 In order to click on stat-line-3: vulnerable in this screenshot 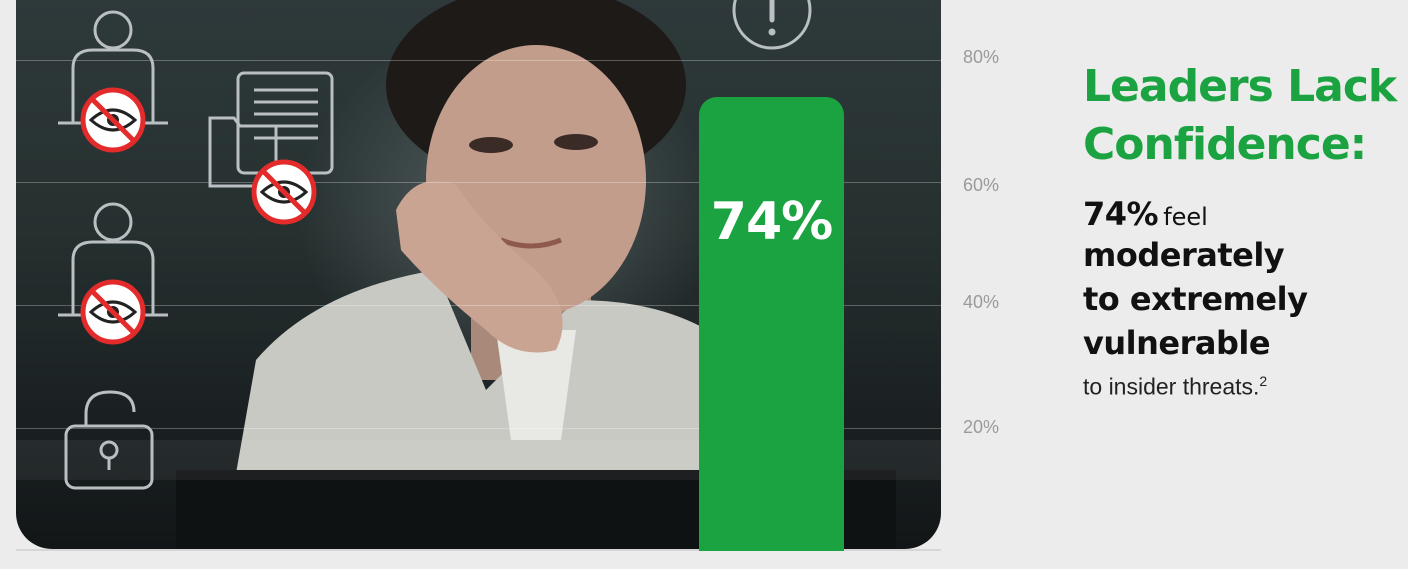, I will do `click(1177, 343)`.